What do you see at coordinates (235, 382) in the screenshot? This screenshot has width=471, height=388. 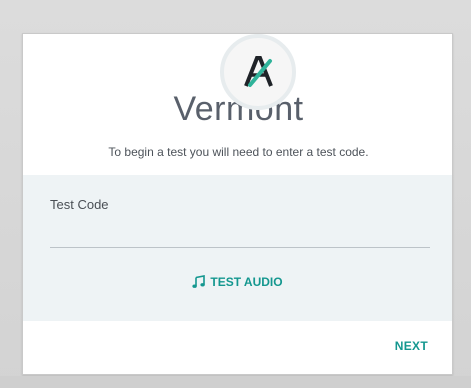 I see `window-bottom-strip` at bounding box center [235, 382].